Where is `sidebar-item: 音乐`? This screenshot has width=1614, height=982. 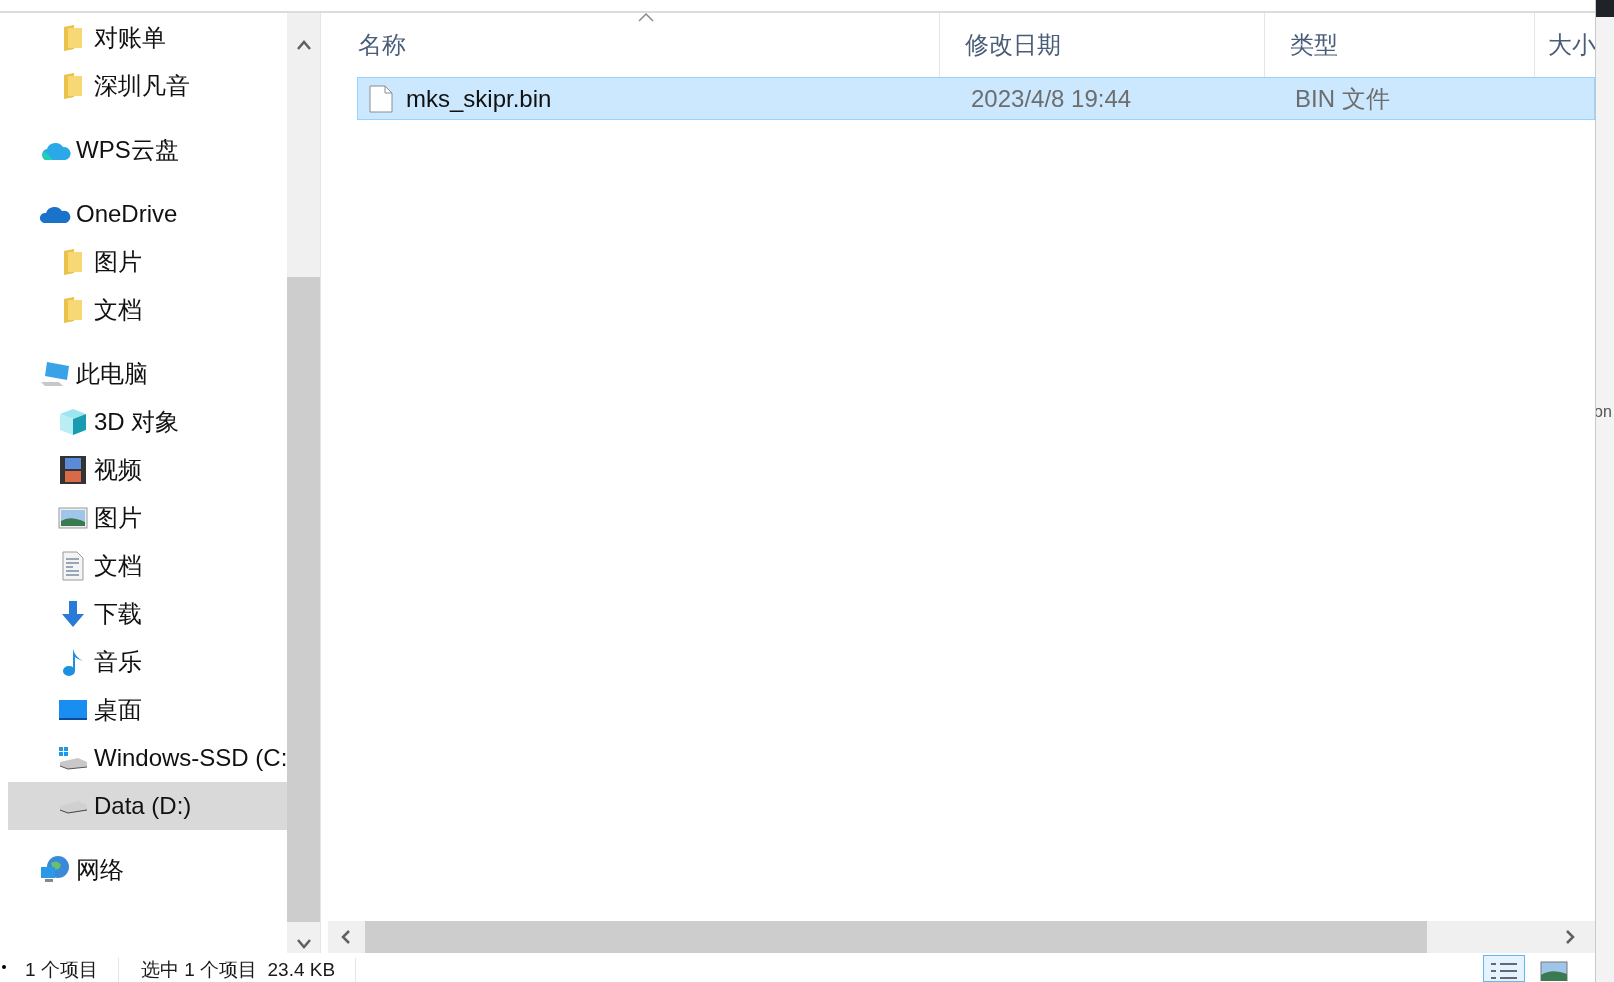 sidebar-item: 音乐 is located at coordinates (144, 662).